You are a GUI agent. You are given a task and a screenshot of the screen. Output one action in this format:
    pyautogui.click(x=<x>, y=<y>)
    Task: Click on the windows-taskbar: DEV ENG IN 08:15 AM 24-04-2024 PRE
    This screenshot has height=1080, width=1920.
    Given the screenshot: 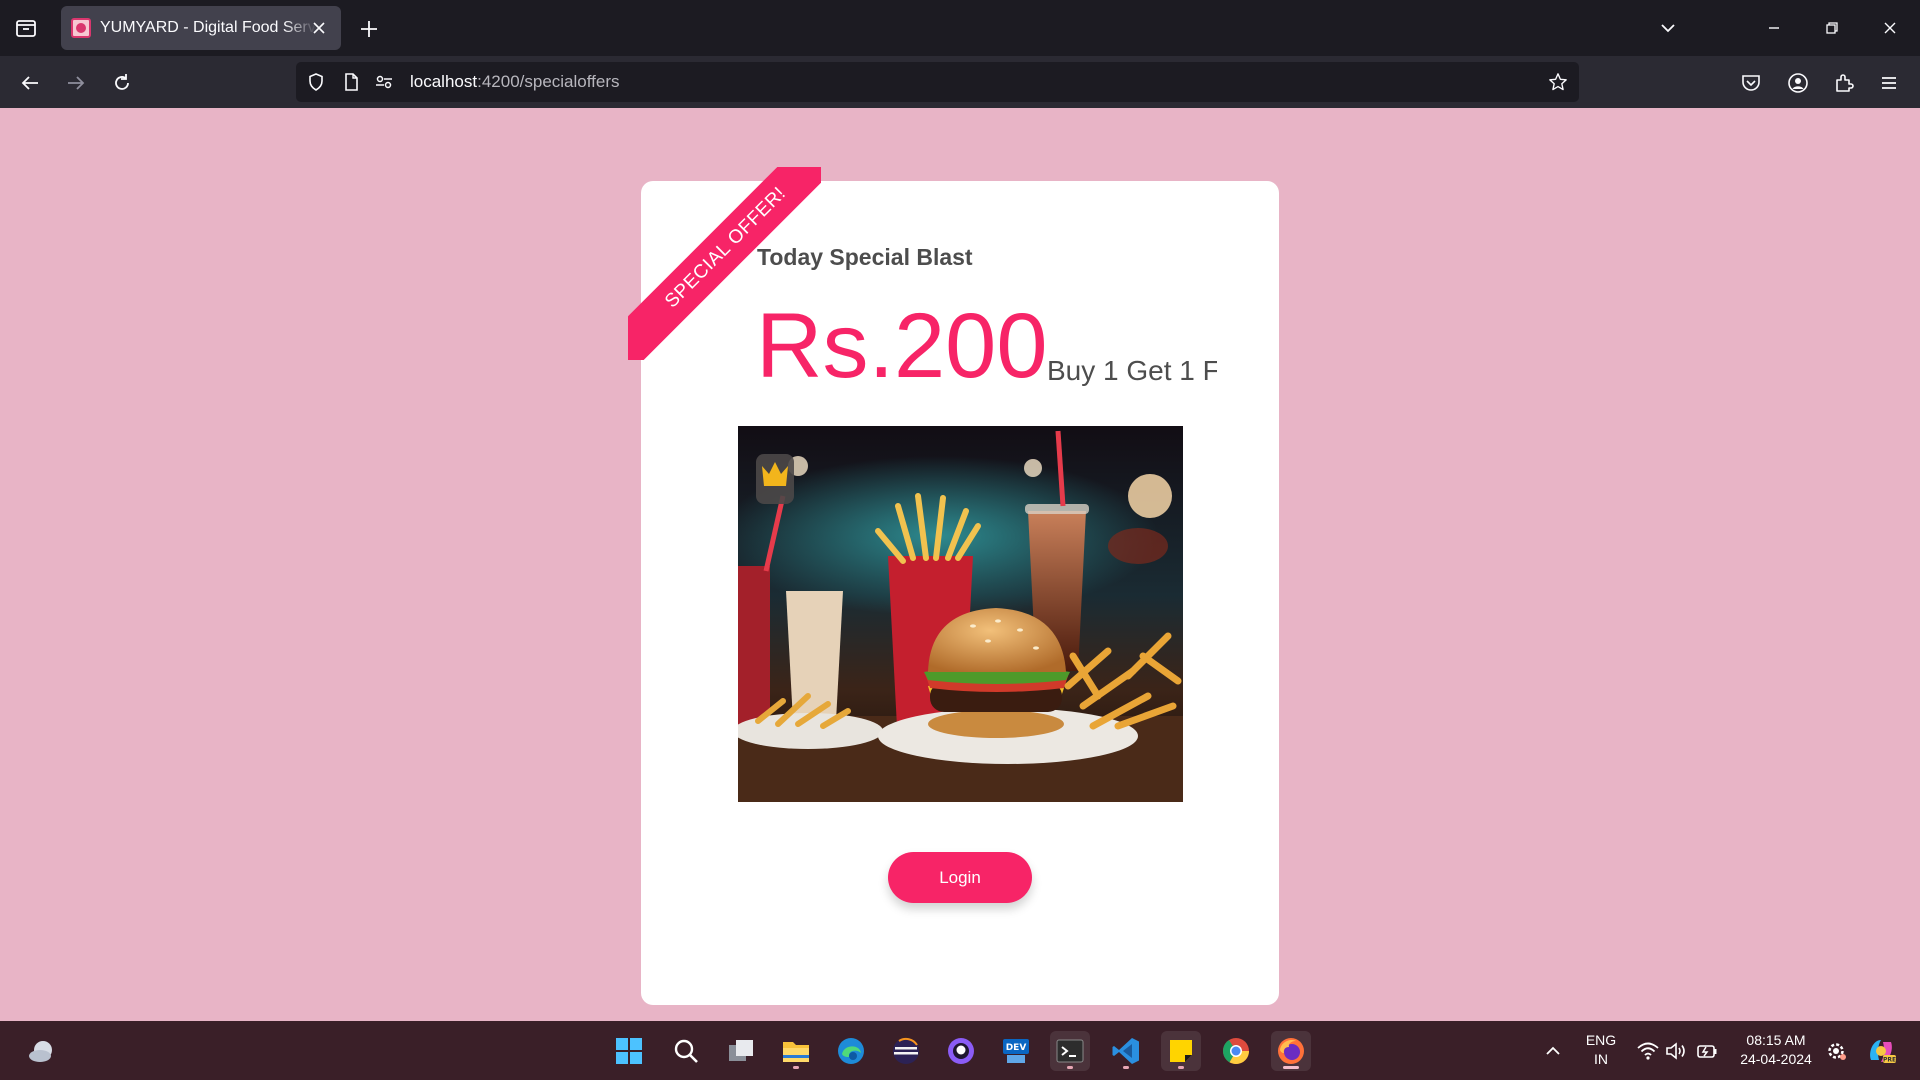 What is the action you would take?
    pyautogui.click(x=960, y=1050)
    